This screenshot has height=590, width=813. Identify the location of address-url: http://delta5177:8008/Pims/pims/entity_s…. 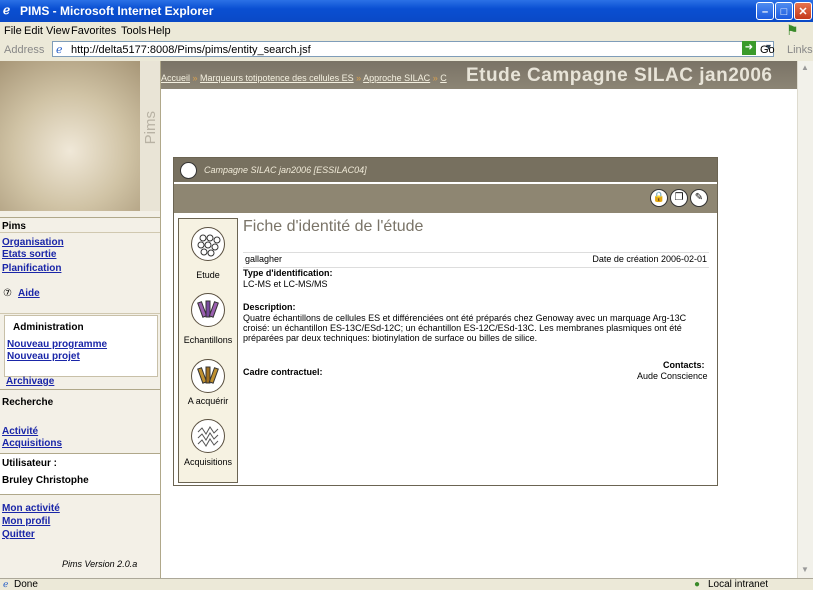
(191, 50).